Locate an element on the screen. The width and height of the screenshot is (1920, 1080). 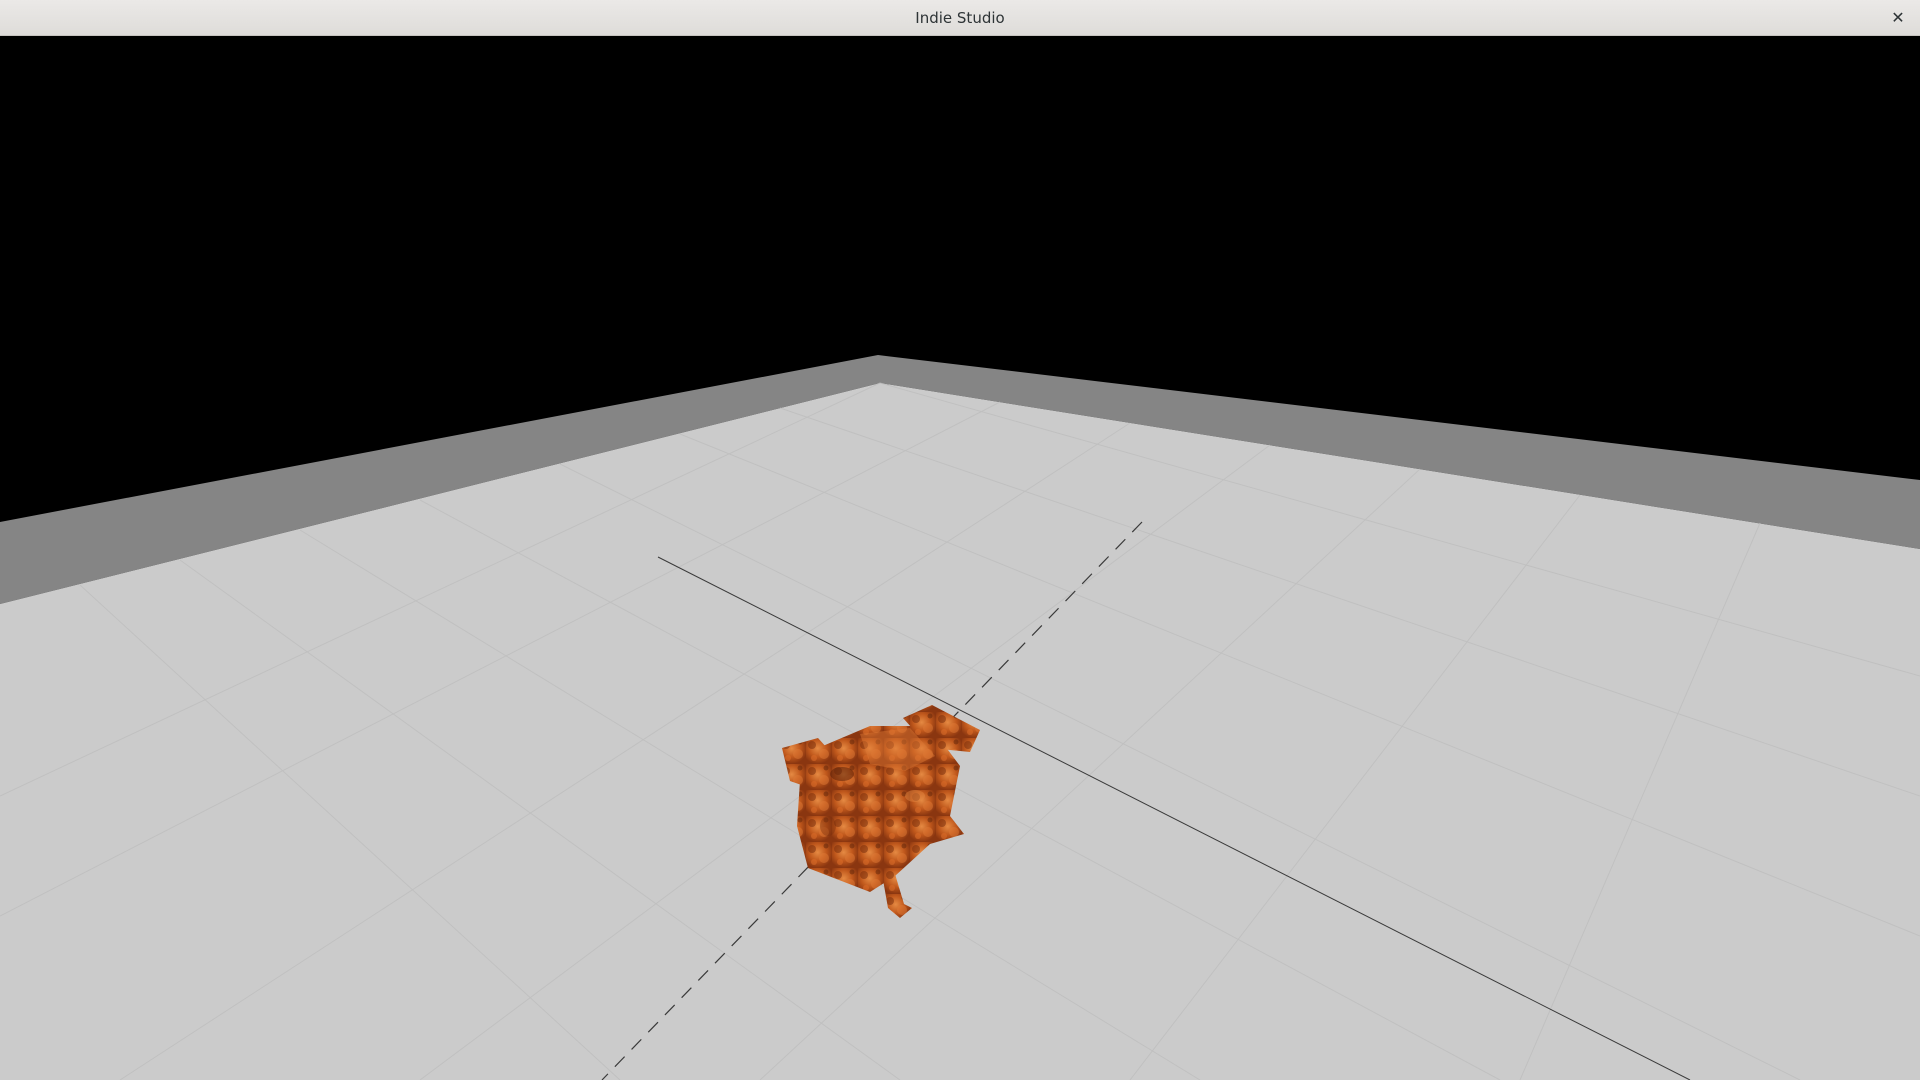
title-bar: Indie Studio ✕ is located at coordinates (960, 18).